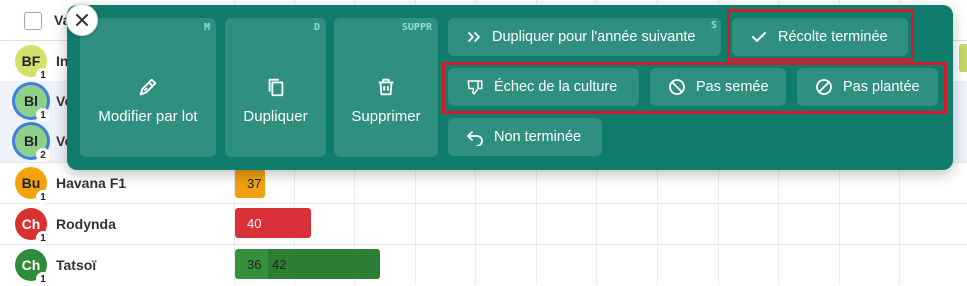 The width and height of the screenshot is (967, 286). What do you see at coordinates (32, 143) in the screenshot?
I see `avatar: Bl 2` at bounding box center [32, 143].